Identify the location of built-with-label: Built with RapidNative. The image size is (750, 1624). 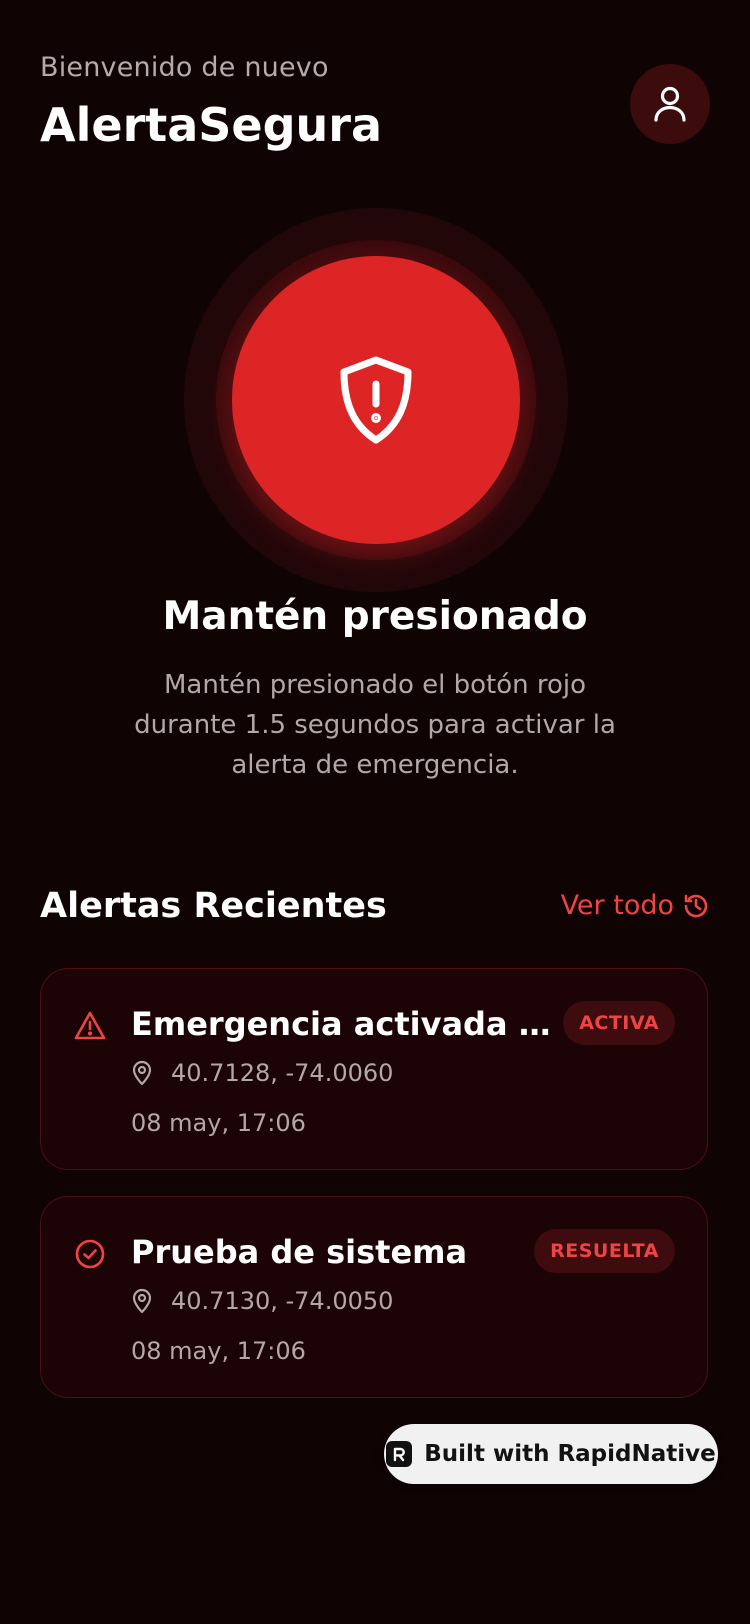
(570, 1454).